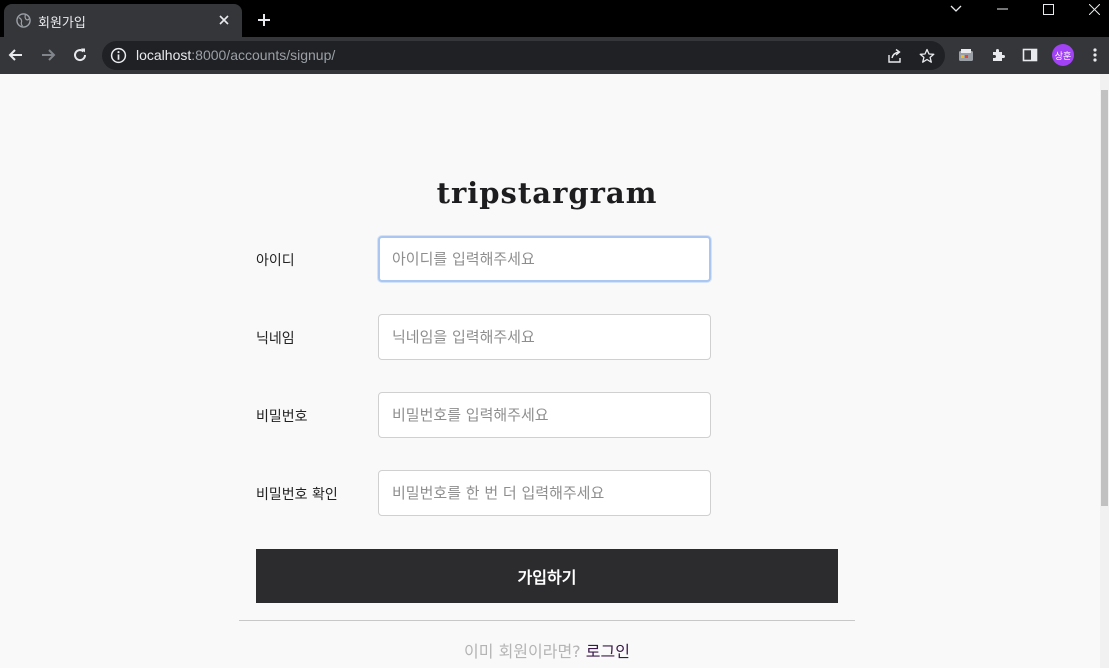 Image resolution: width=1109 pixels, height=668 pixels. Describe the element at coordinates (263, 55) in the screenshot. I see `url-path: :8000/accounts/signup/` at that location.